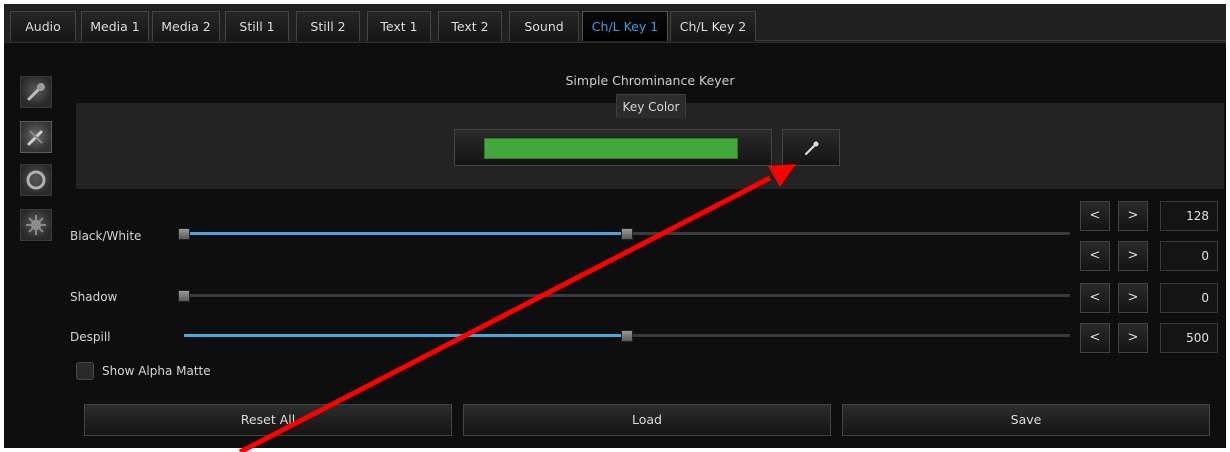 The image size is (1230, 452). I want to click on tab-audio: Audio, so click(43, 26).